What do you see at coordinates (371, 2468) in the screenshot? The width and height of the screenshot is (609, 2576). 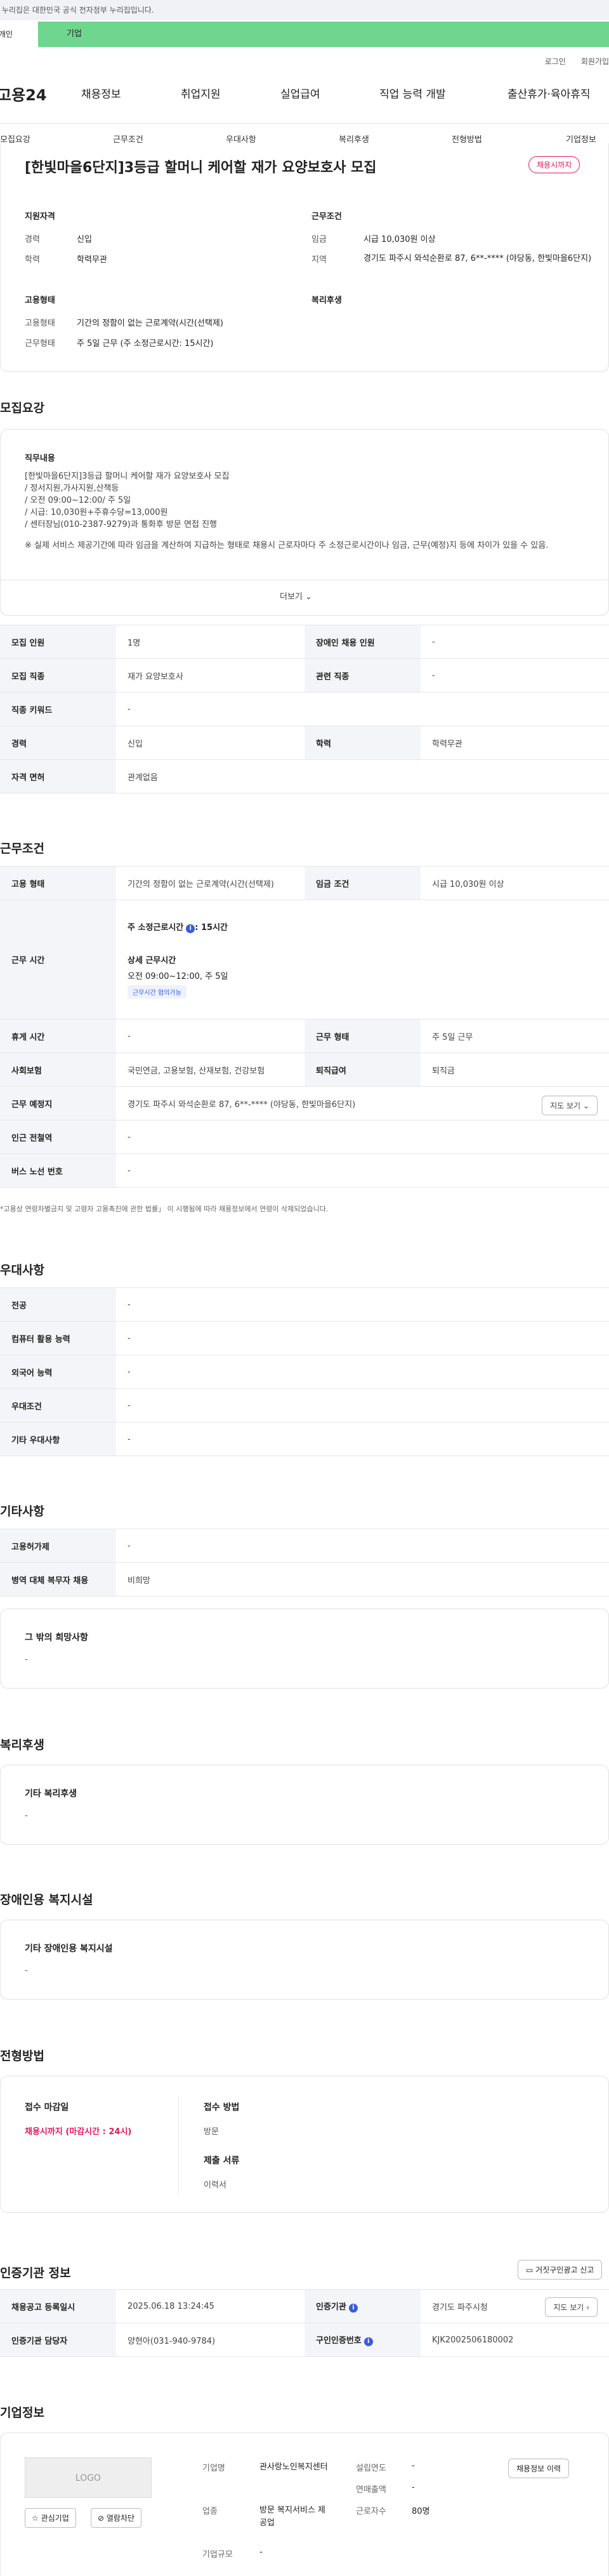 I see `found-label: 설립연도` at bounding box center [371, 2468].